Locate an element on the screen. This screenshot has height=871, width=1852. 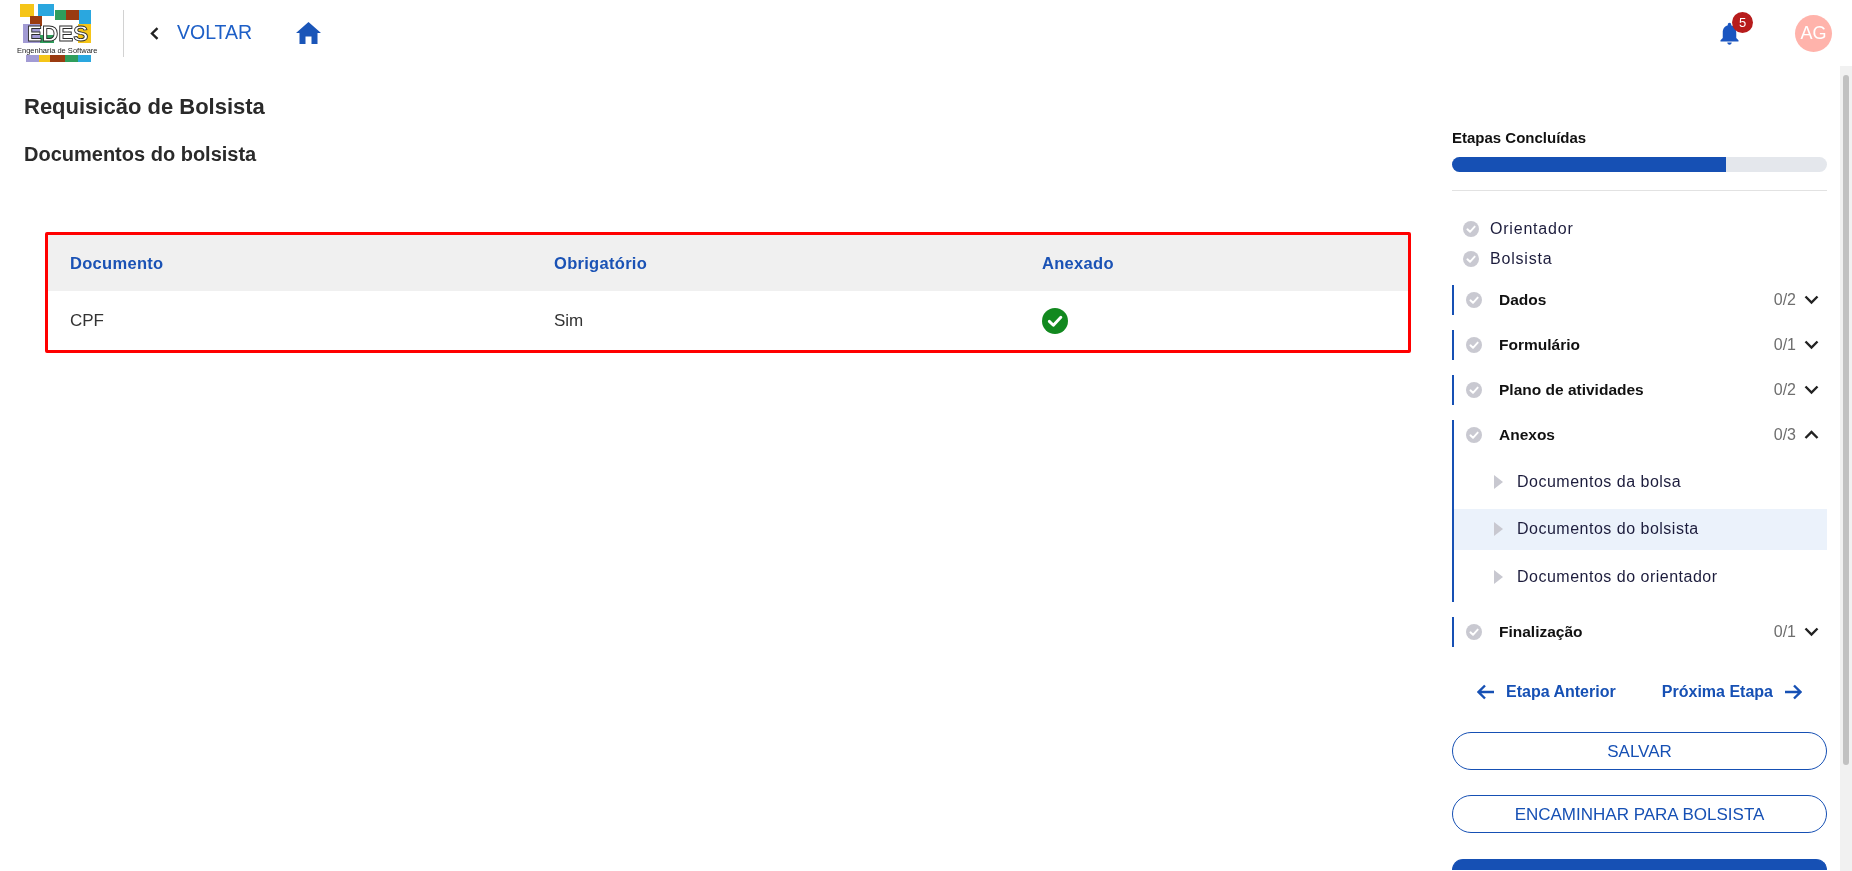
section-title: Finalização is located at coordinates (1541, 632).